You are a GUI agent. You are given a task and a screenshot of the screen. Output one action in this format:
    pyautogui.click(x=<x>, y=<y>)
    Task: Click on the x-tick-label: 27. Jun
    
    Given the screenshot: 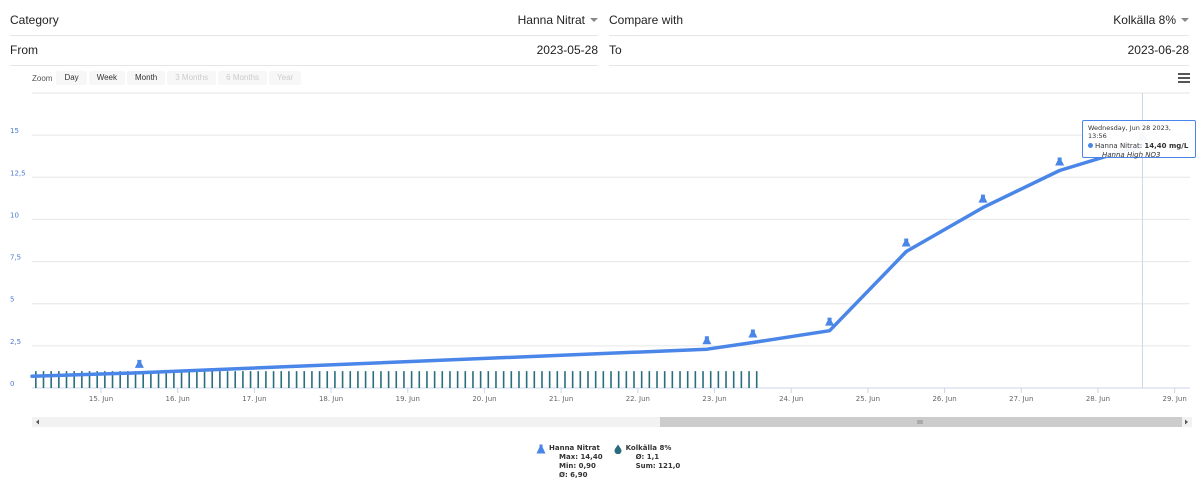 What is the action you would take?
    pyautogui.click(x=1021, y=399)
    